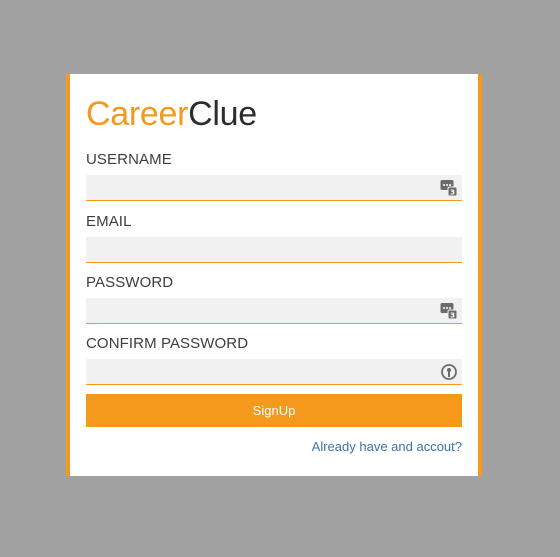  I want to click on confirm-password-input, so click(274, 372).